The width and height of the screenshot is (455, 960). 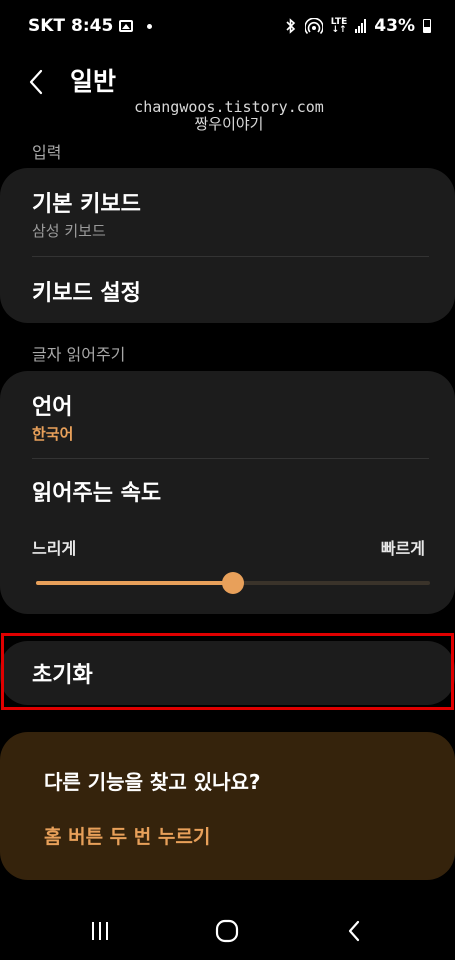 I want to click on chevron-left-icon, so click(x=36, y=82).